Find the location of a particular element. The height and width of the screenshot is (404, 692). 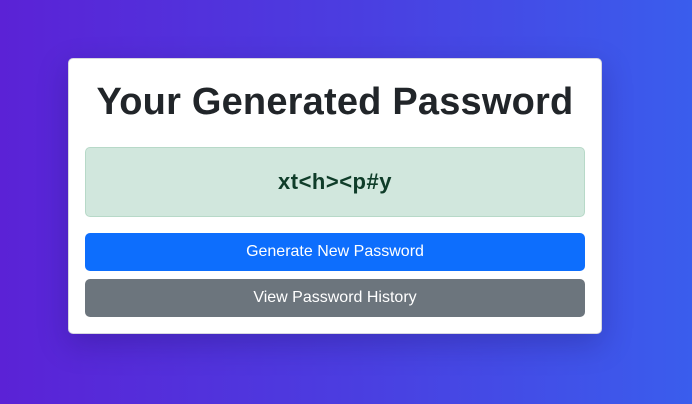

generated-password-text: xt<h><p#y is located at coordinates (335, 181).